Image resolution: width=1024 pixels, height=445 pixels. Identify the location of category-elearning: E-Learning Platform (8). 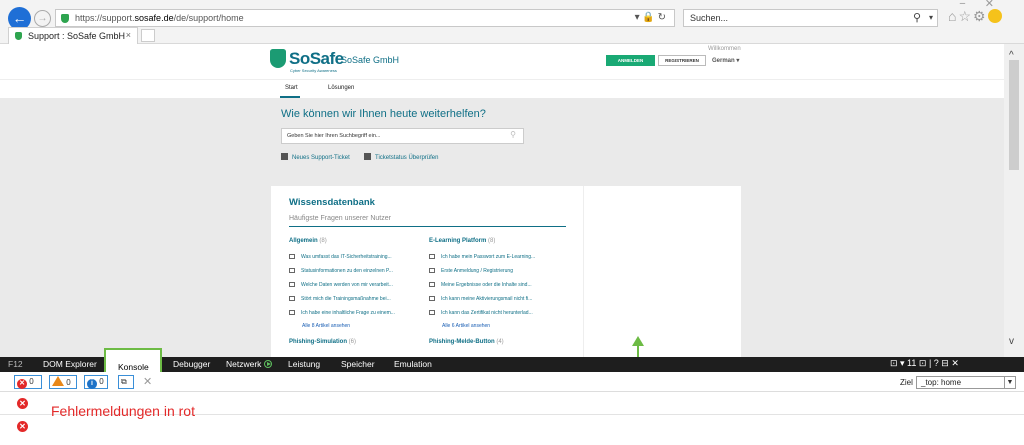
(462, 241).